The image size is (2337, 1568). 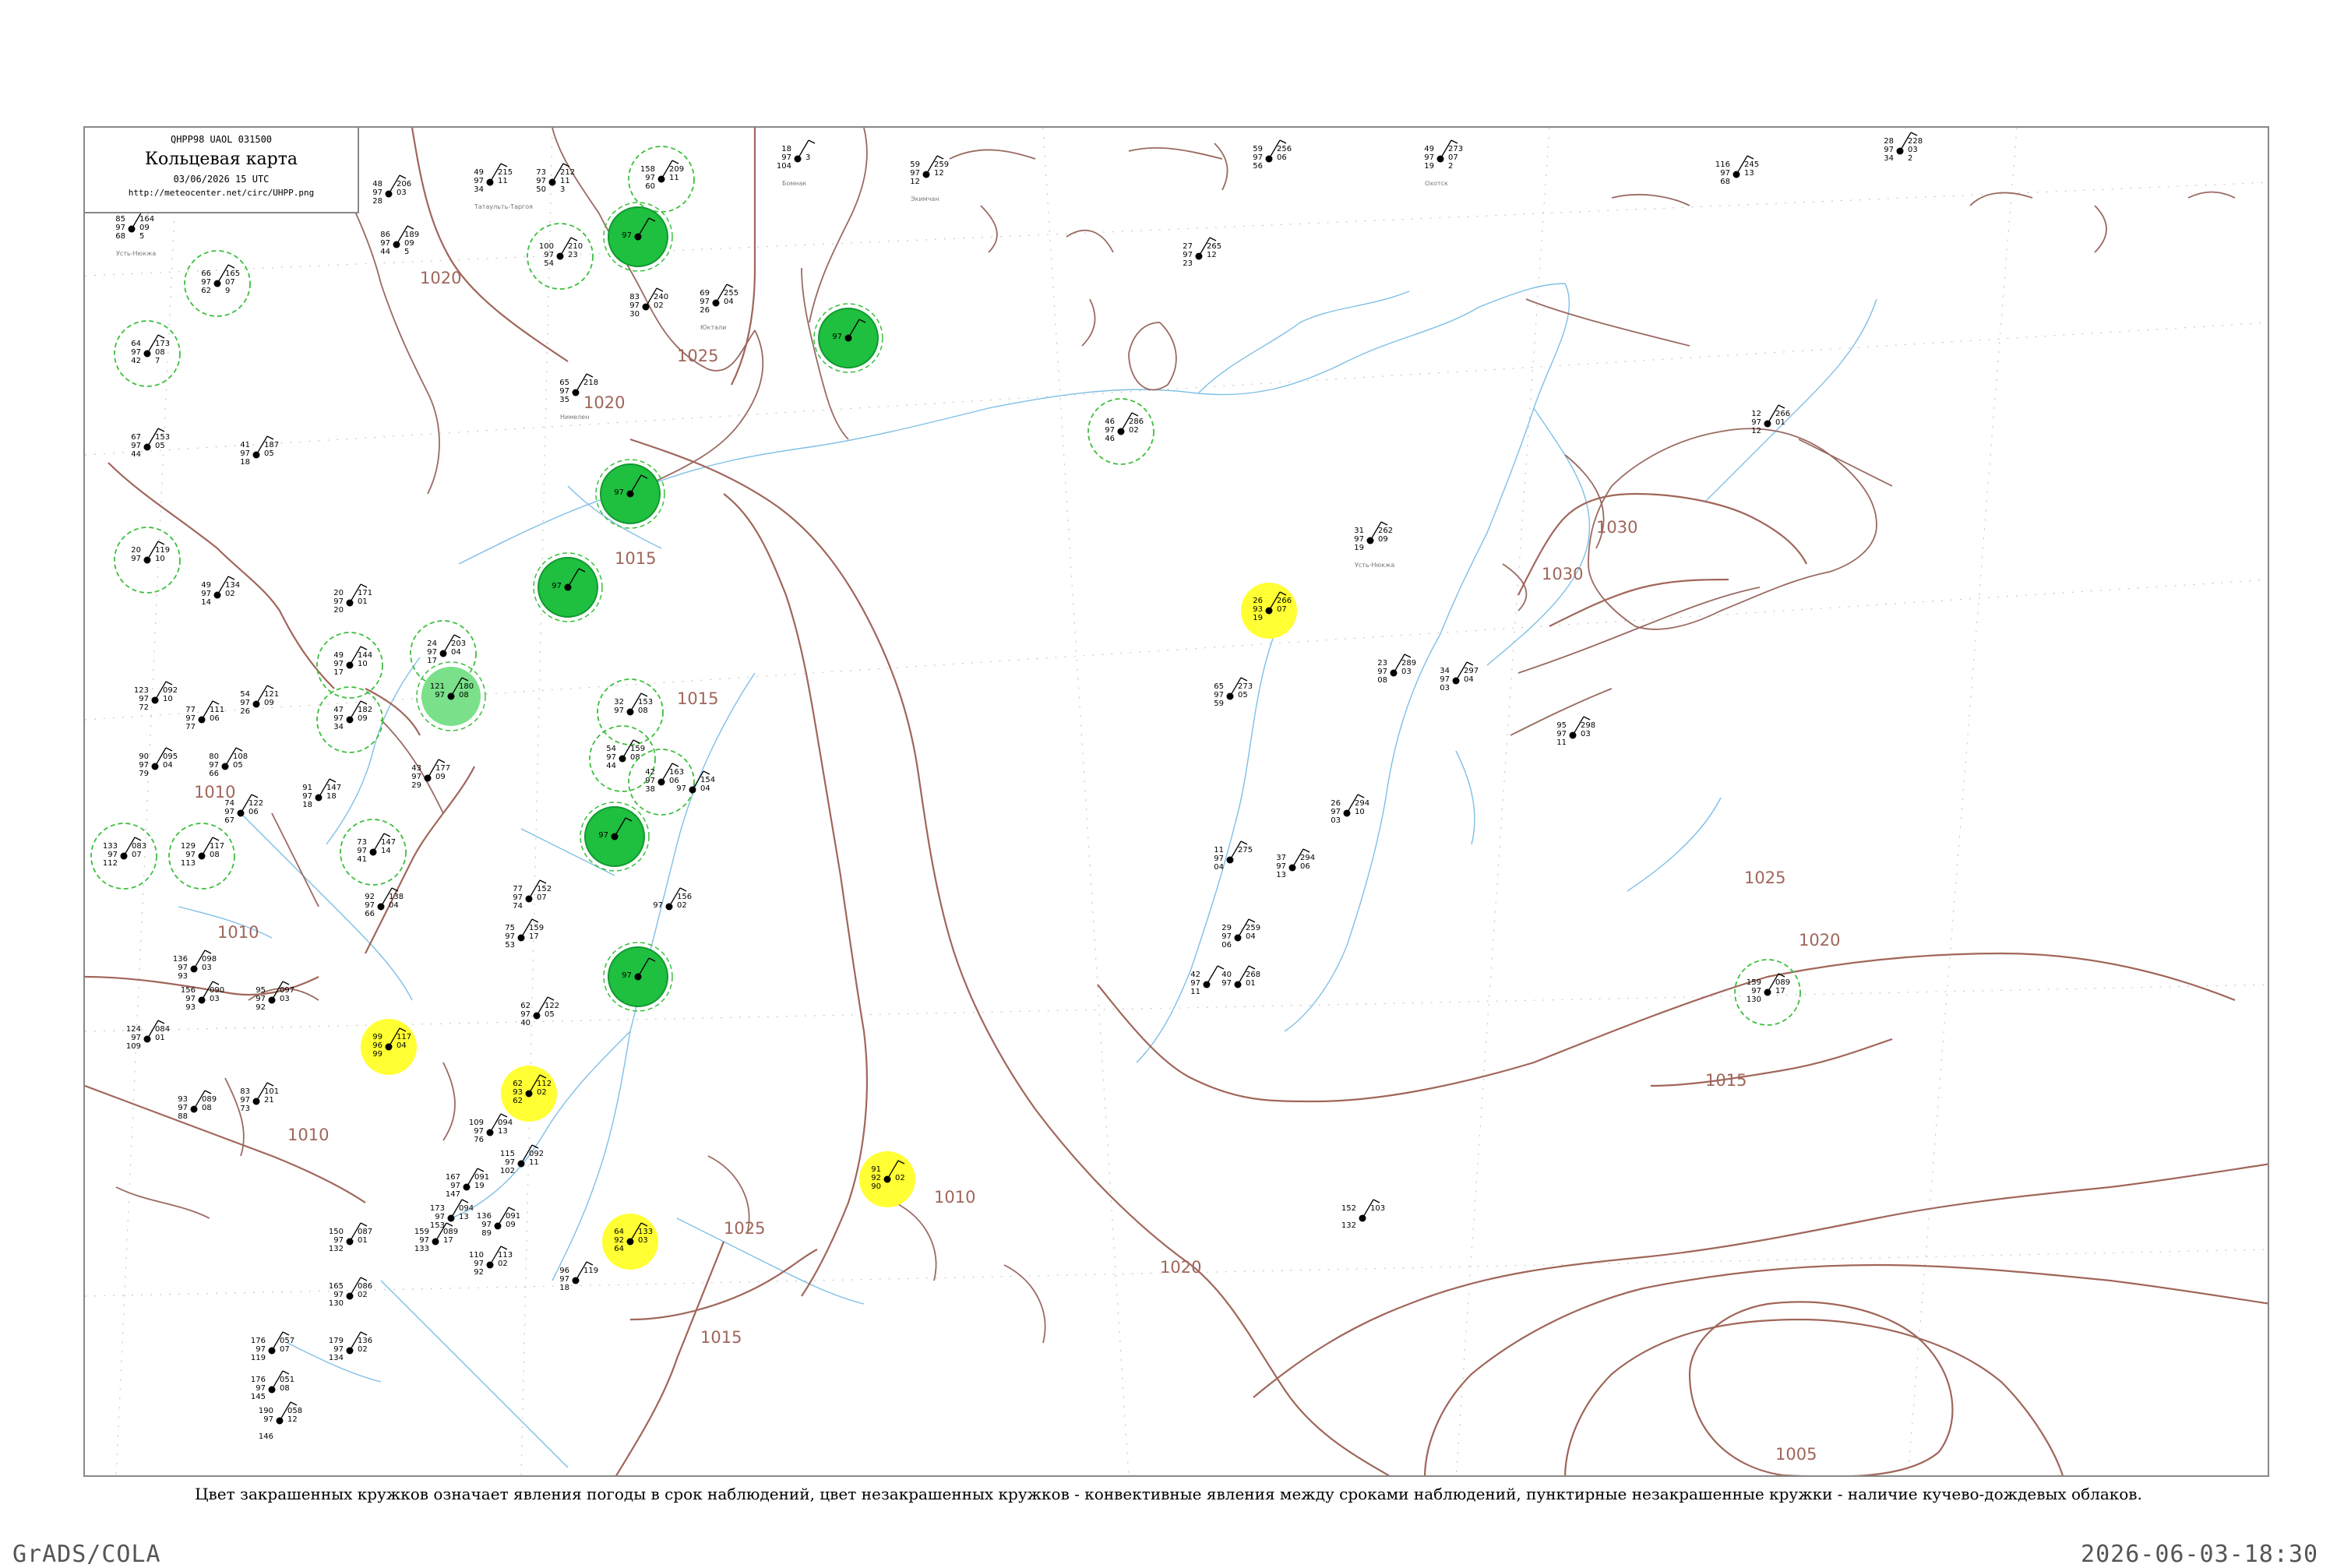 I want to click on station-value: 31, so click(x=1359, y=531).